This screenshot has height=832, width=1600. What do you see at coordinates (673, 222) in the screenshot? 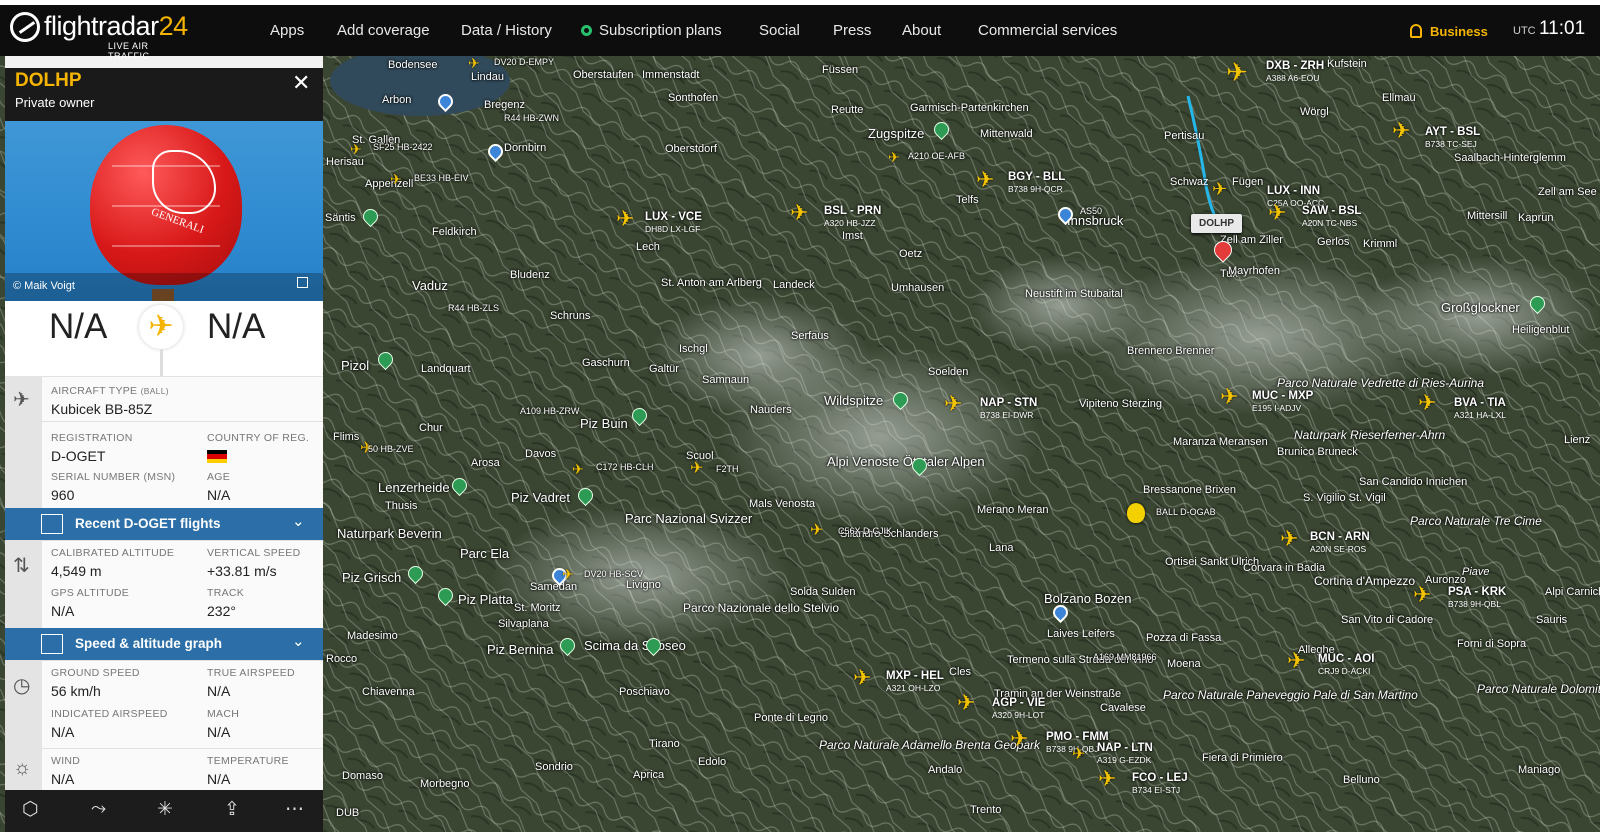
I see `flight-label: LUX - VCE DH8D LX-LGF` at bounding box center [673, 222].